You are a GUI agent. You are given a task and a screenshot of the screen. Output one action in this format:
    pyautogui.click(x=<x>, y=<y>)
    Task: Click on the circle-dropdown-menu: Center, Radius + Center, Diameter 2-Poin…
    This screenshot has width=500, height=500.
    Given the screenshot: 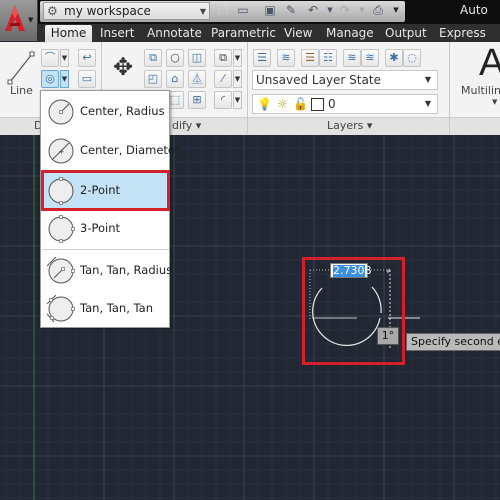 What is the action you would take?
    pyautogui.click(x=110, y=209)
    